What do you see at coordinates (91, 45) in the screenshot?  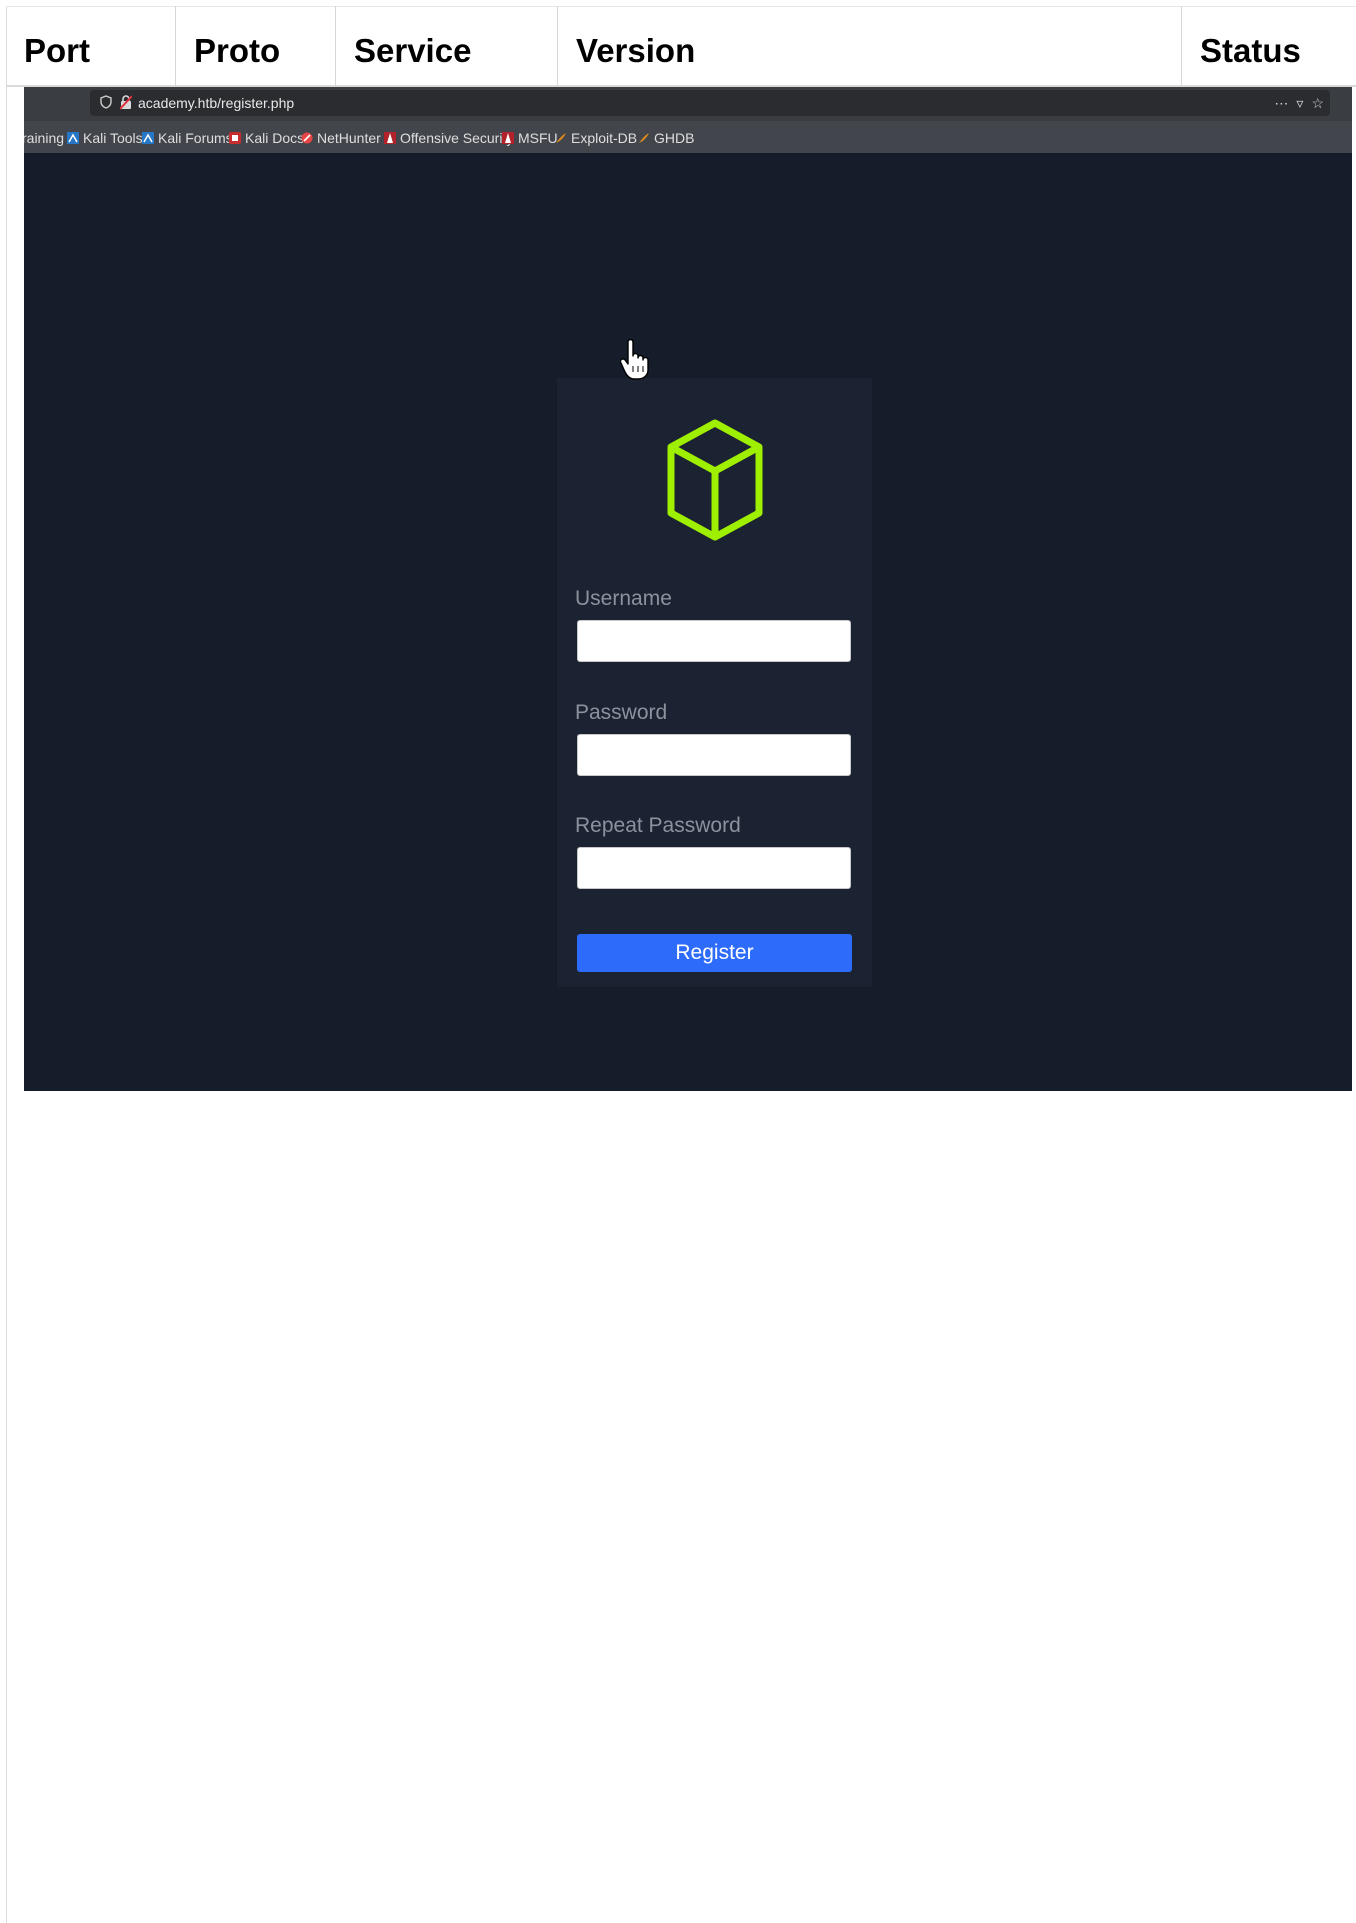 I see `column-header-port: Port` at bounding box center [91, 45].